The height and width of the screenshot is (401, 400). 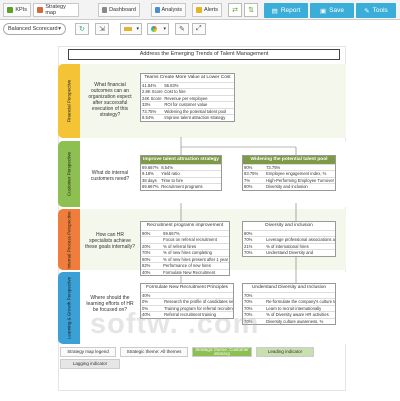 I want to click on kpi-name: Focus on referral recruitment, so click(x=190, y=239).